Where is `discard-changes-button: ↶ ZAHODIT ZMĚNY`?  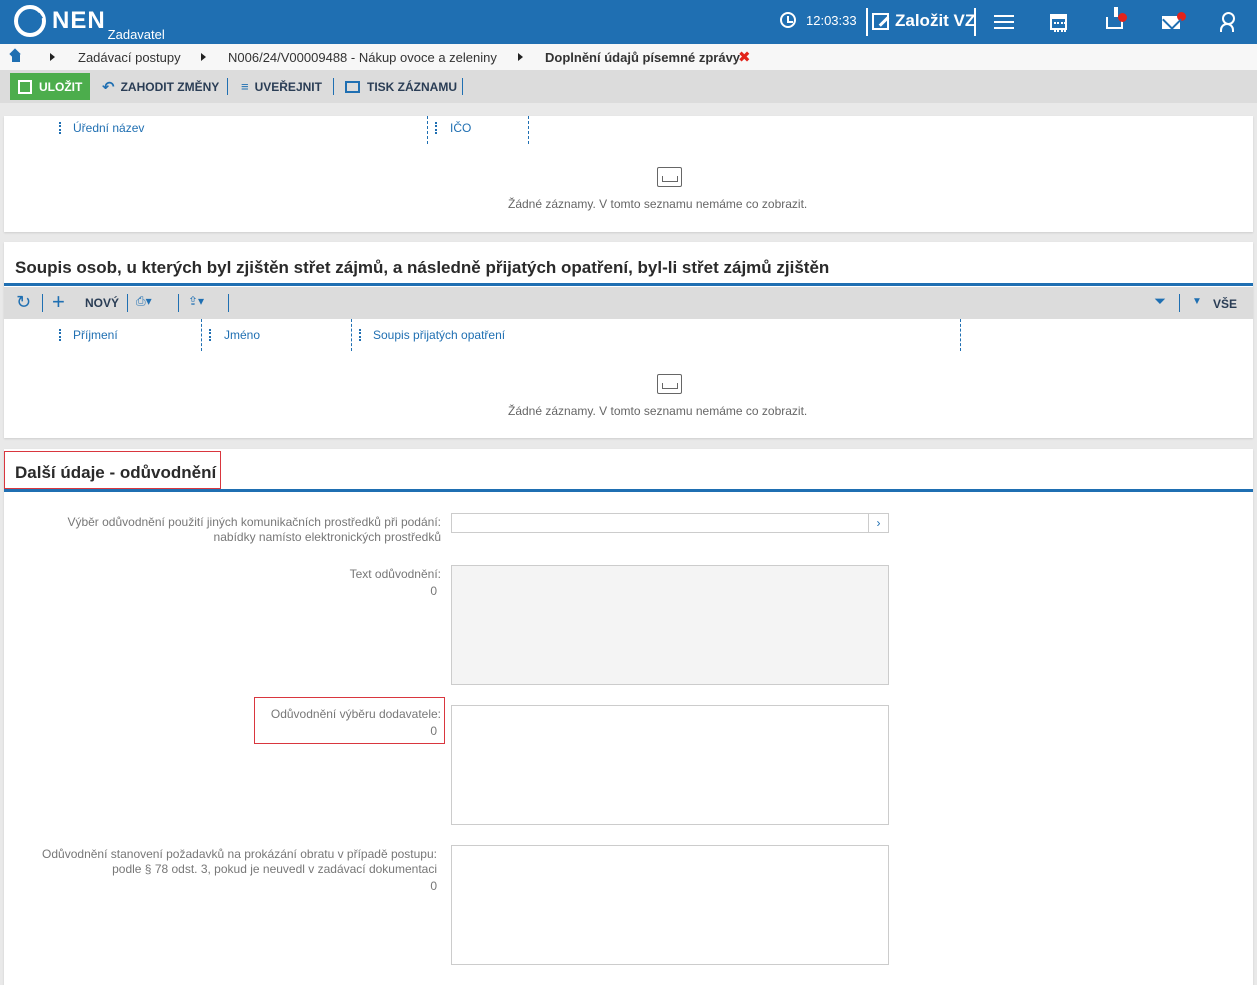 discard-changes-button: ↶ ZAHODIT ZMĚNY is located at coordinates (160, 86).